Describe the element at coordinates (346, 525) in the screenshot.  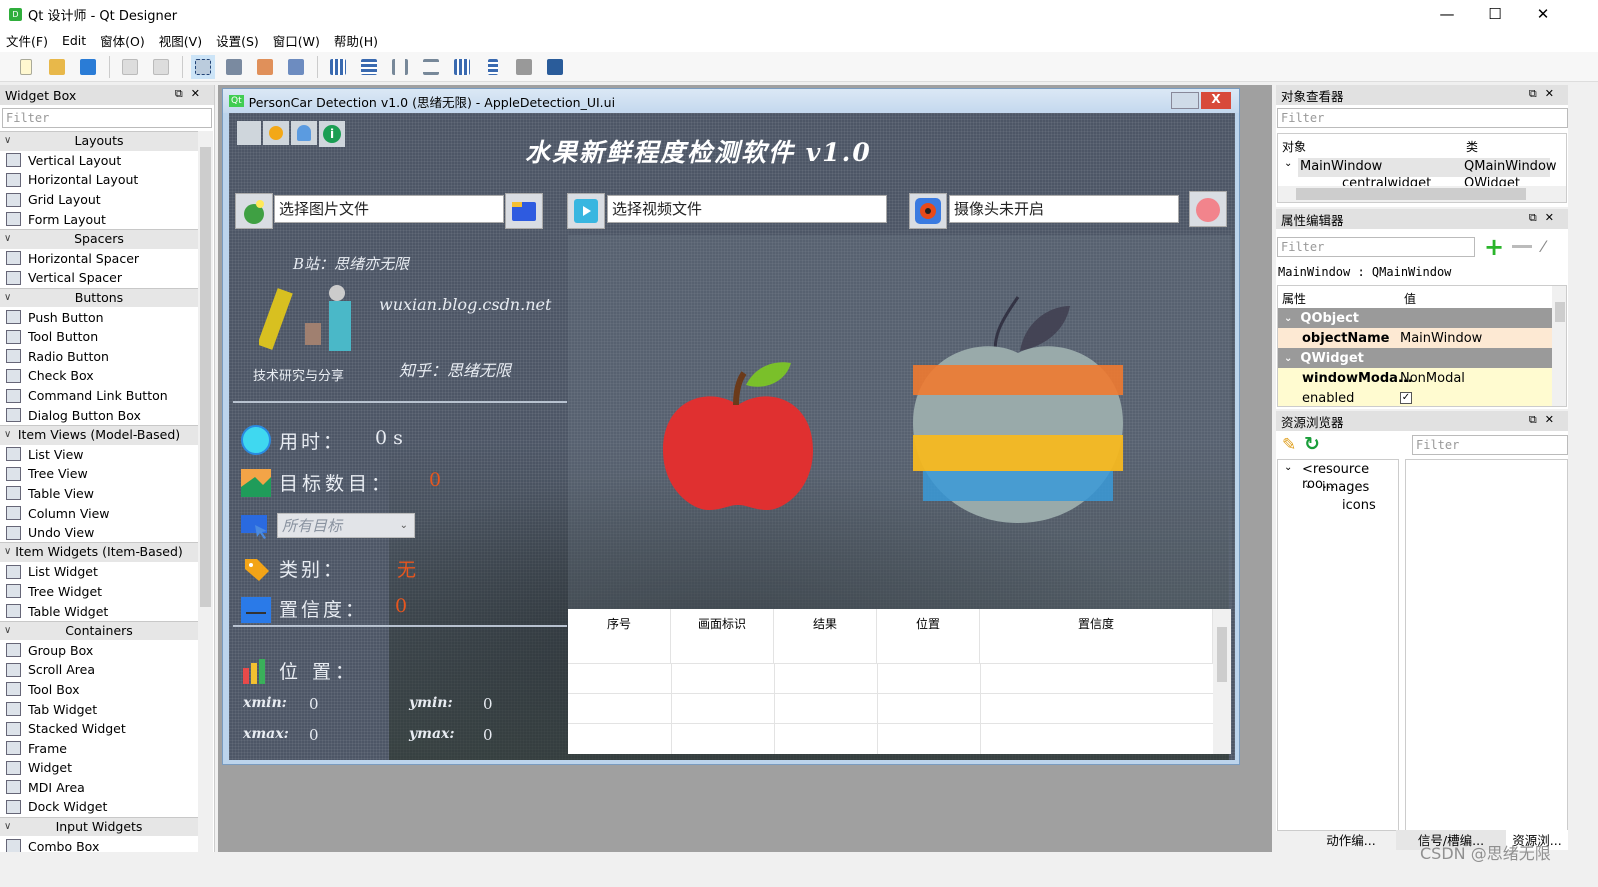
I see `target-select-dropdown: 所有目标 ⌄` at that location.